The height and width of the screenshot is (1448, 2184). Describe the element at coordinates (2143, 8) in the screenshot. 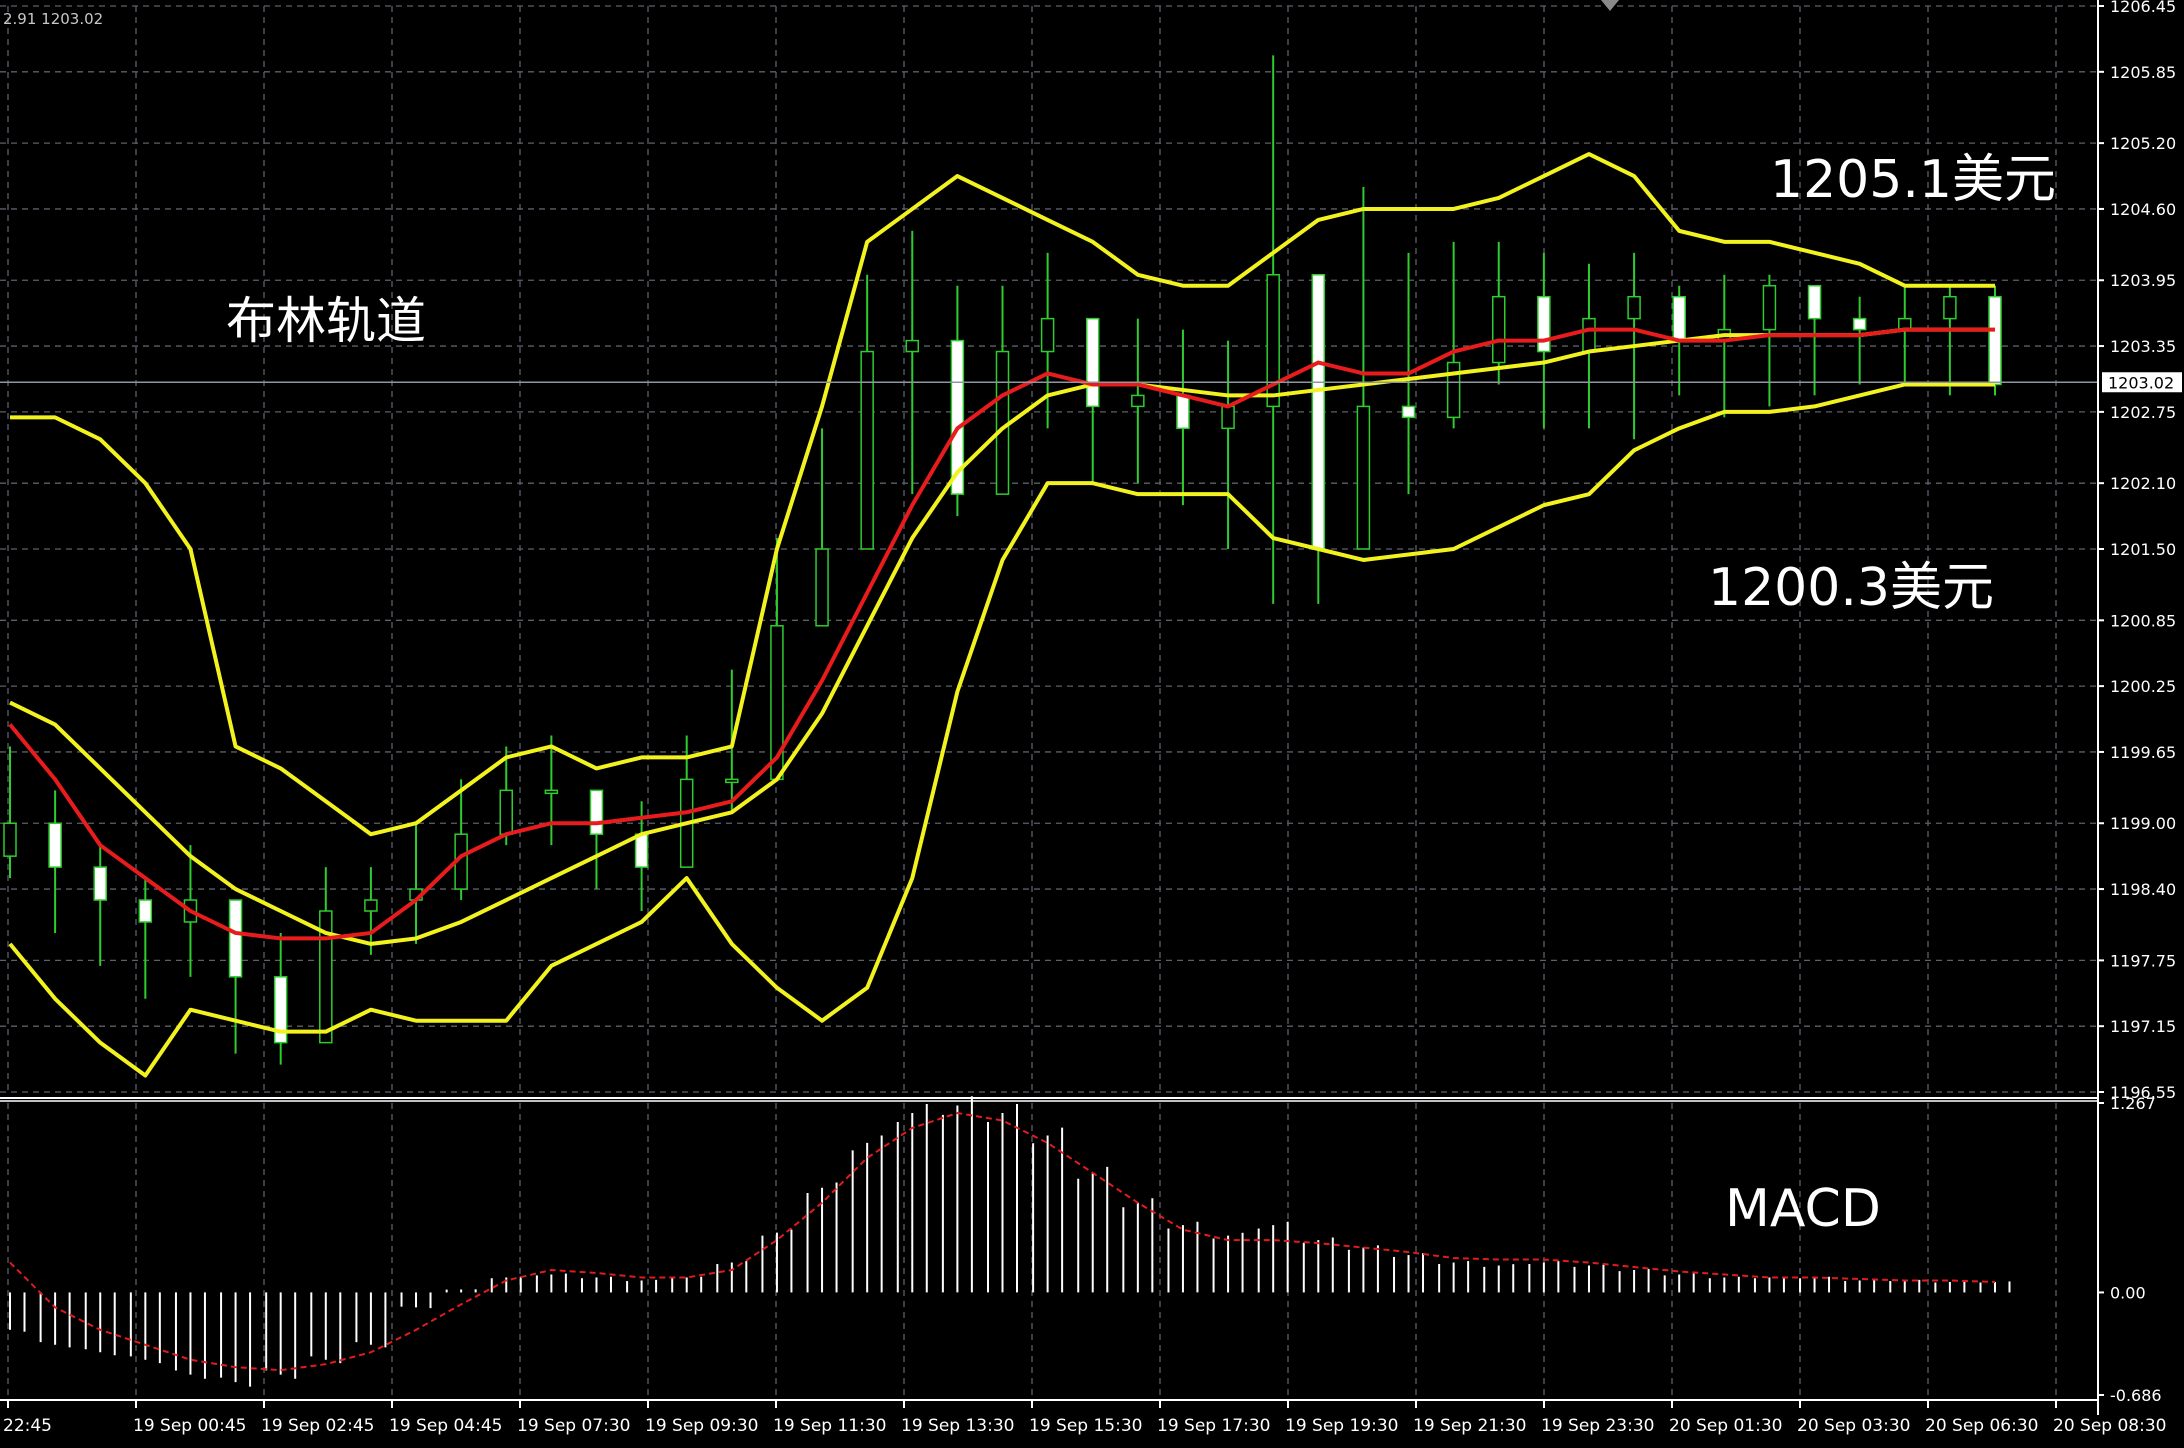

I see `price-tick-label: 1206.45` at that location.